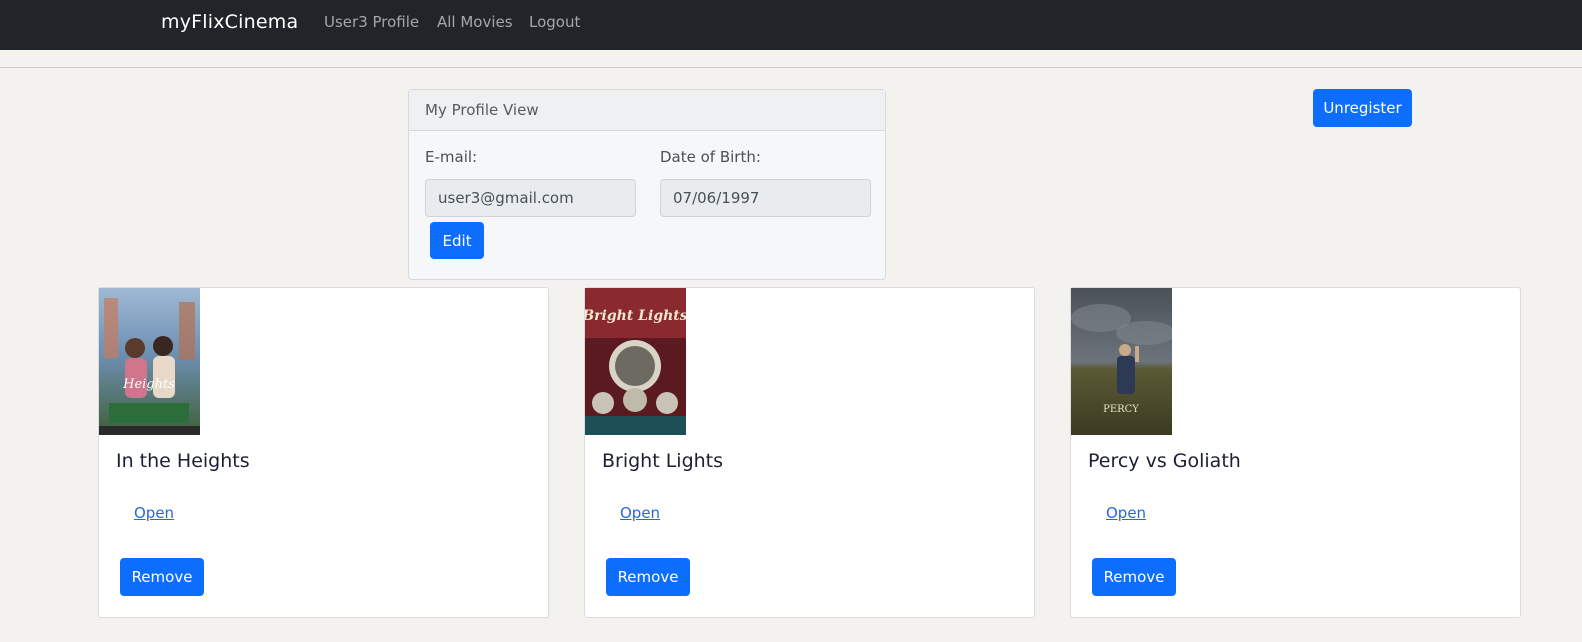 The height and width of the screenshot is (642, 1582). What do you see at coordinates (149, 361) in the screenshot?
I see `movie-poster: Heights` at bounding box center [149, 361].